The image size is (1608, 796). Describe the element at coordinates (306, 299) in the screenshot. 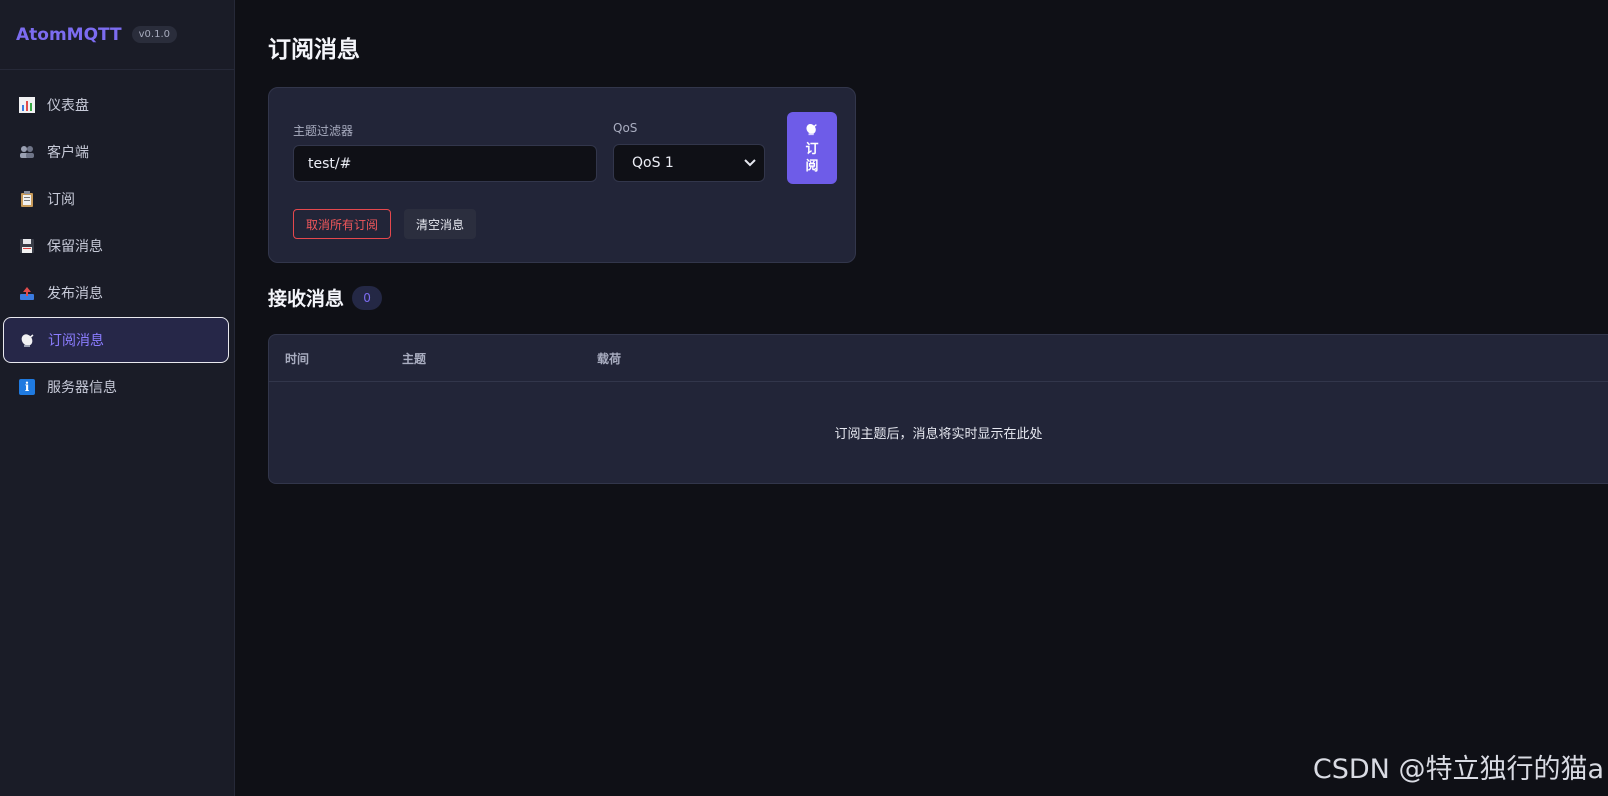

I see `received-messages-title: 接收消息` at that location.